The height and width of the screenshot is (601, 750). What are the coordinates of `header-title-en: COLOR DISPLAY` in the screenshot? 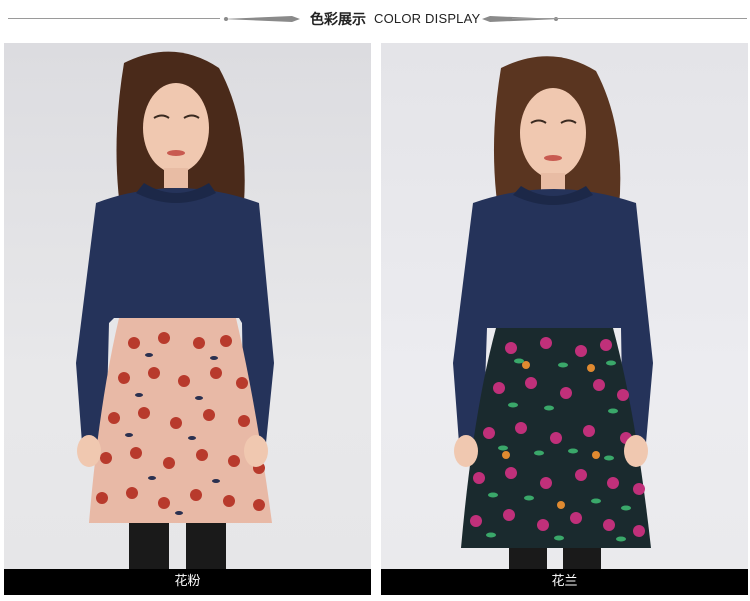 It's located at (427, 18).